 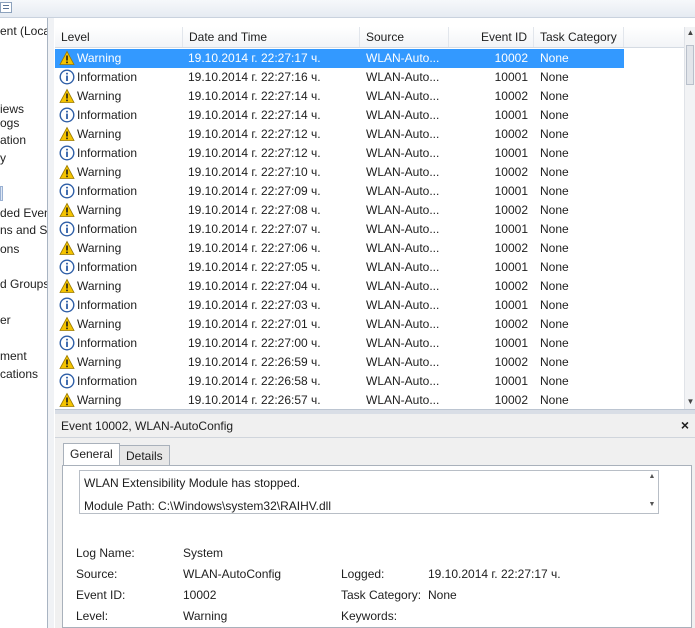 I want to click on date-time-cell: 19.10.2014 г. 22:27:05 ч., so click(x=254, y=267).